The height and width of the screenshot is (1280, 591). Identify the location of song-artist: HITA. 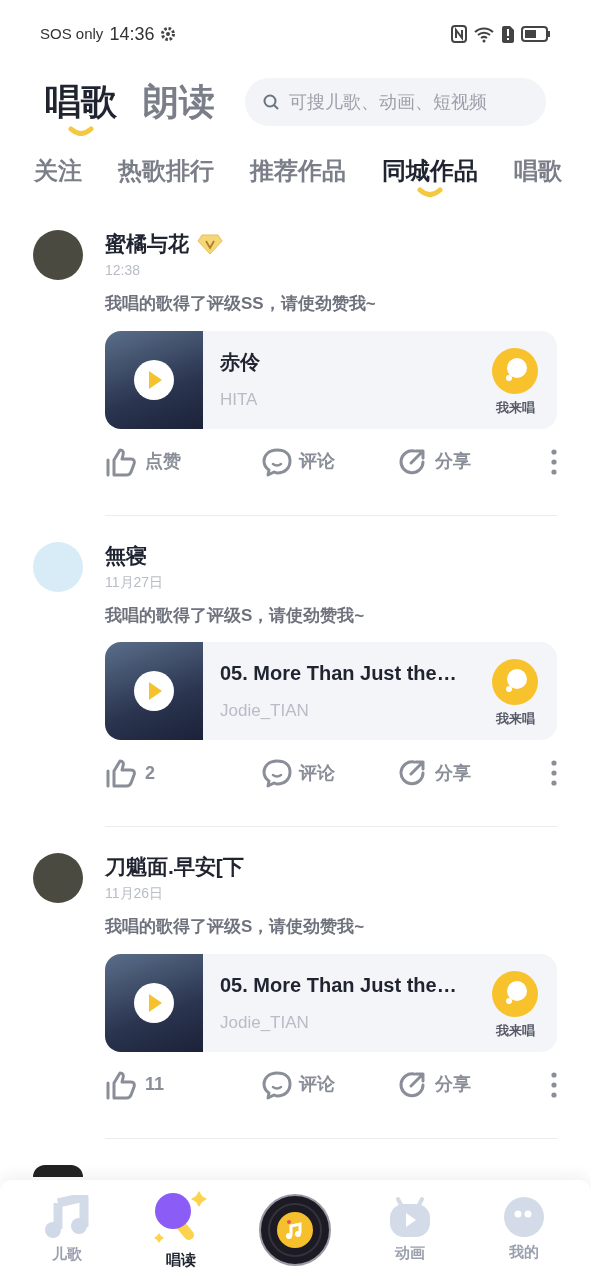
(239, 399).